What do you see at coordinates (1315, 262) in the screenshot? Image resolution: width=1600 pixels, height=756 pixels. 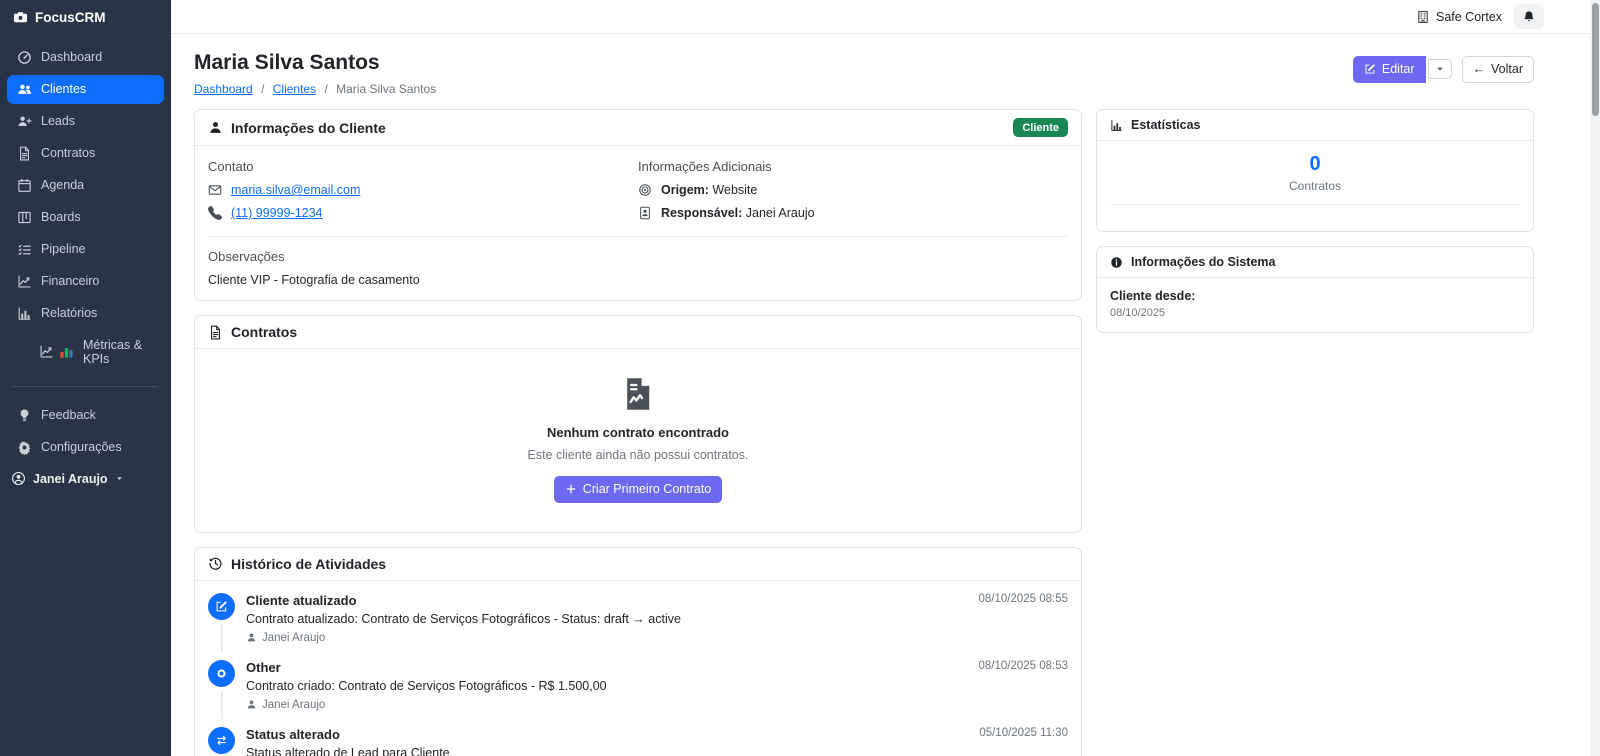 I see `system-info-header: Informações do Sistema` at bounding box center [1315, 262].